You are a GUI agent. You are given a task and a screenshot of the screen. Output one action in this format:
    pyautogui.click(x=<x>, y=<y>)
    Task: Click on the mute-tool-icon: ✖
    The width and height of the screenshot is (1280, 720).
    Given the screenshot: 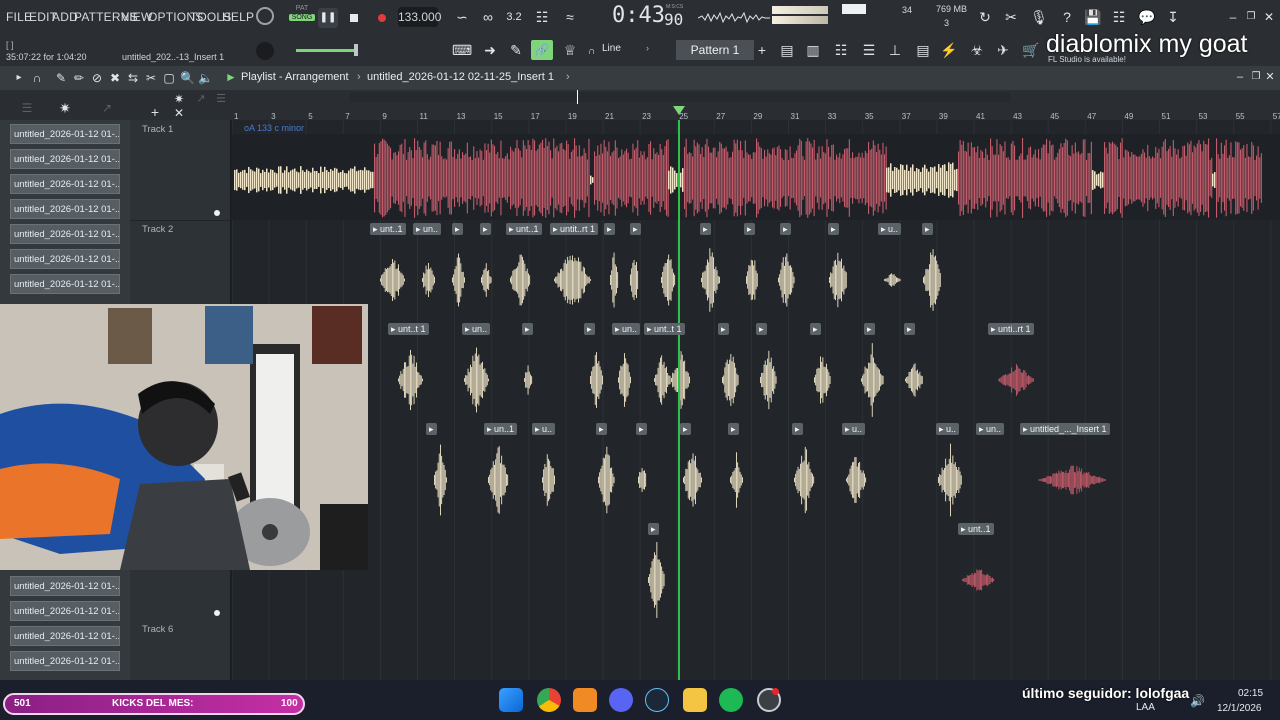 What is the action you would take?
    pyautogui.click(x=115, y=78)
    